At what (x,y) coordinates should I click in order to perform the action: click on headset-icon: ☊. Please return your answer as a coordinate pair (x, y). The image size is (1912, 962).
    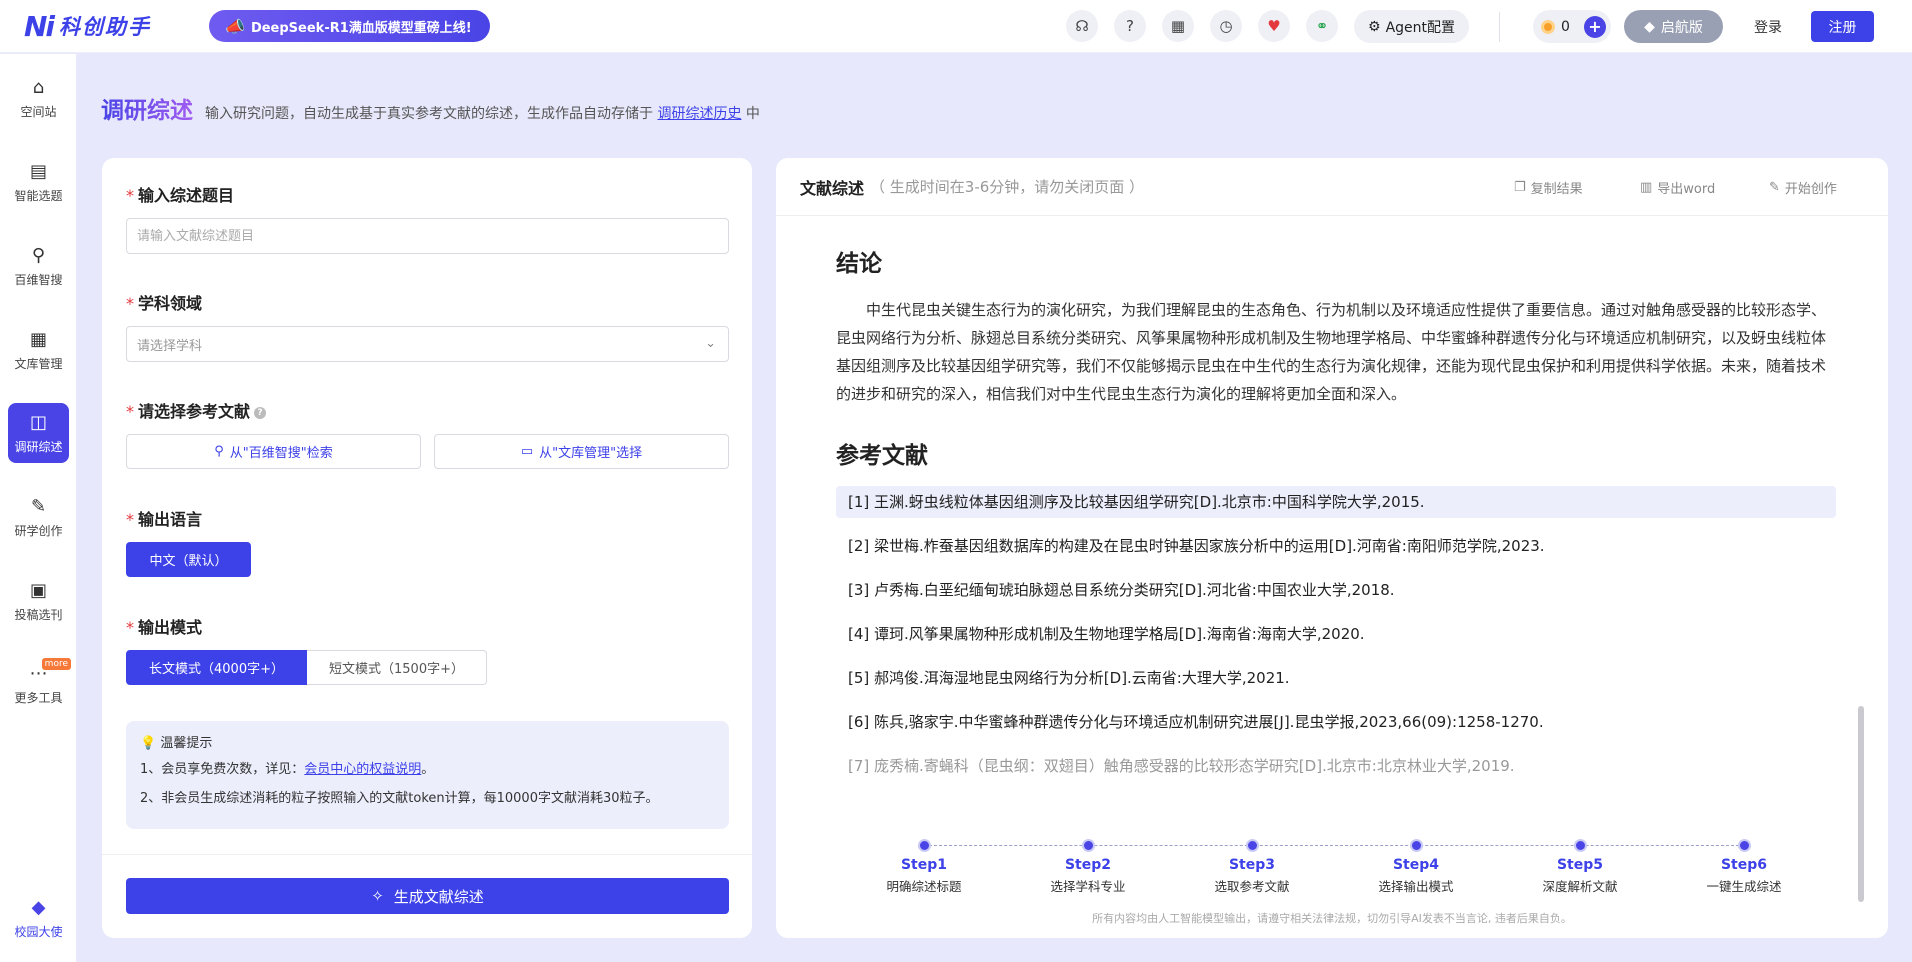
    Looking at the image, I should click on (1082, 26).